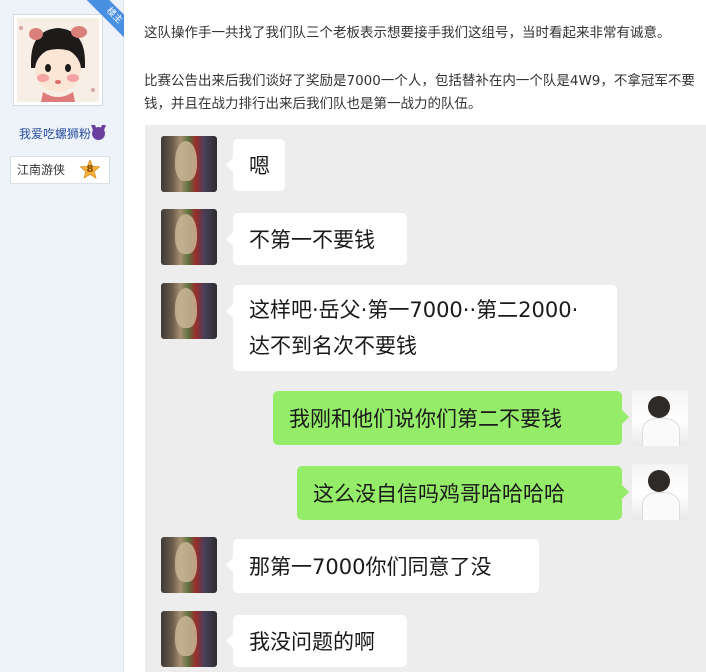 This screenshot has width=706, height=672. What do you see at coordinates (414, 310) in the screenshot?
I see `chat-message-line: 这样吧·岳父·第一7000··第二2000·` at bounding box center [414, 310].